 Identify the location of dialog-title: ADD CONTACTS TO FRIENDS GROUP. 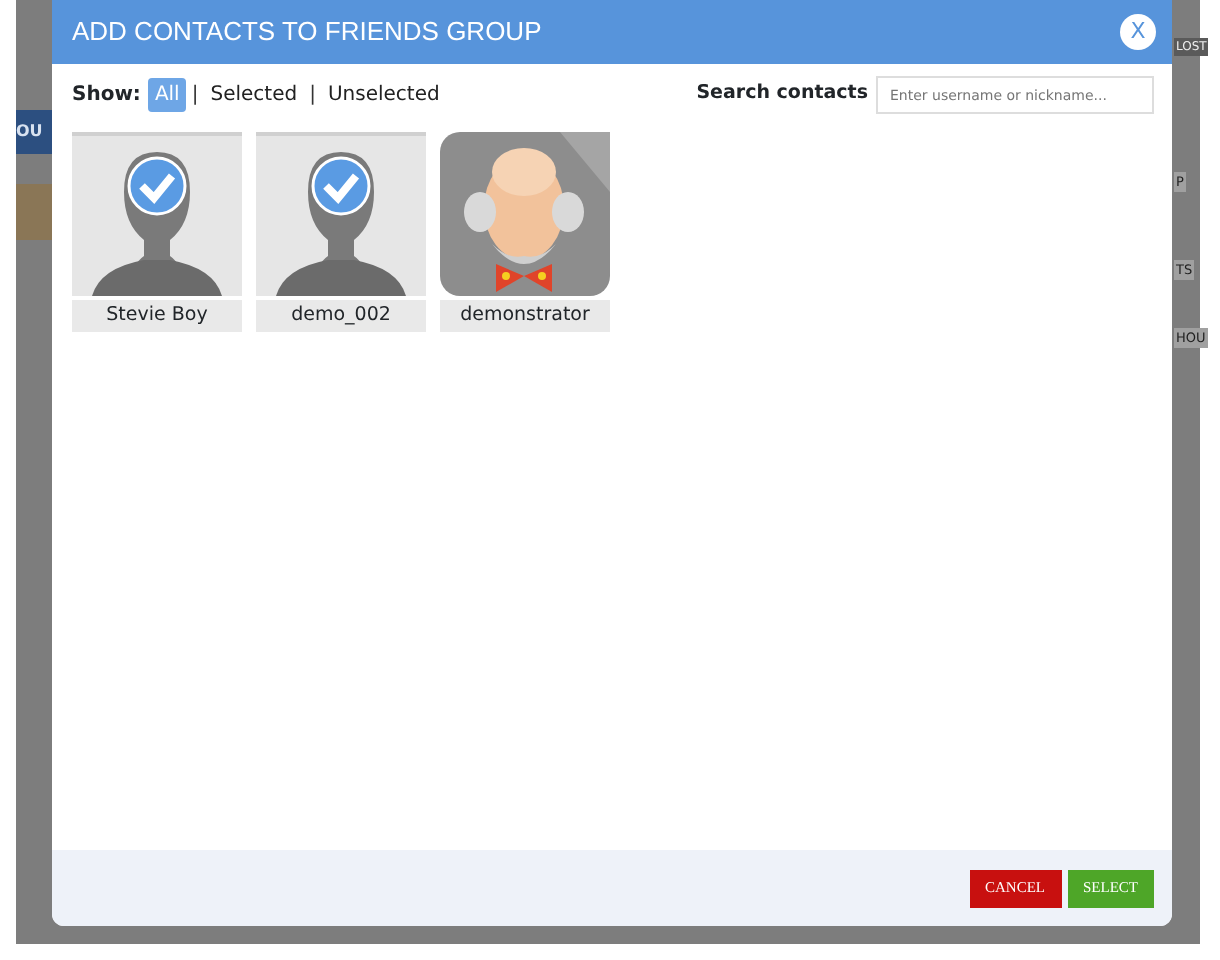
(307, 32).